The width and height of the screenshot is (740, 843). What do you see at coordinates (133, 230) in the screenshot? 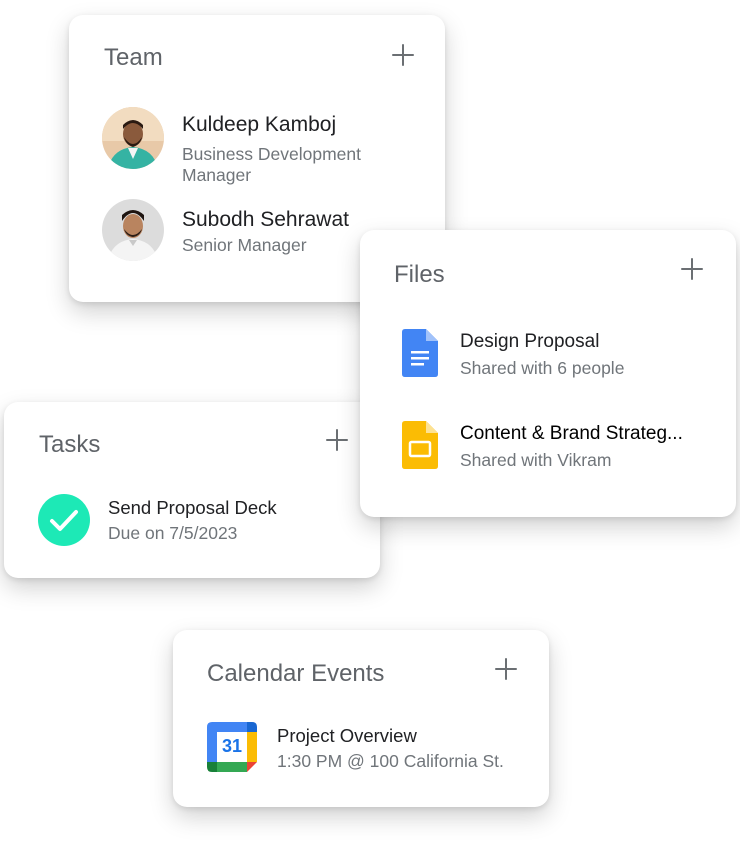
I see `avatar-subodh-sehrawat` at bounding box center [133, 230].